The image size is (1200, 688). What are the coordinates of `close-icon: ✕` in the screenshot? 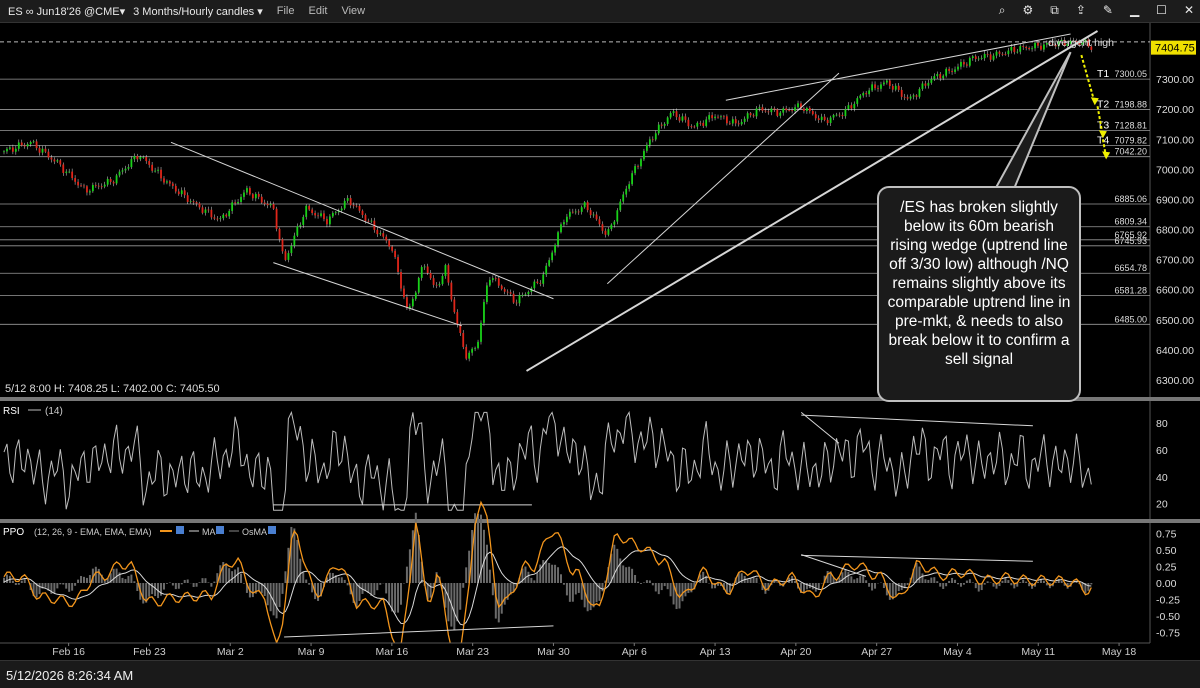 It's located at (1189, 10).